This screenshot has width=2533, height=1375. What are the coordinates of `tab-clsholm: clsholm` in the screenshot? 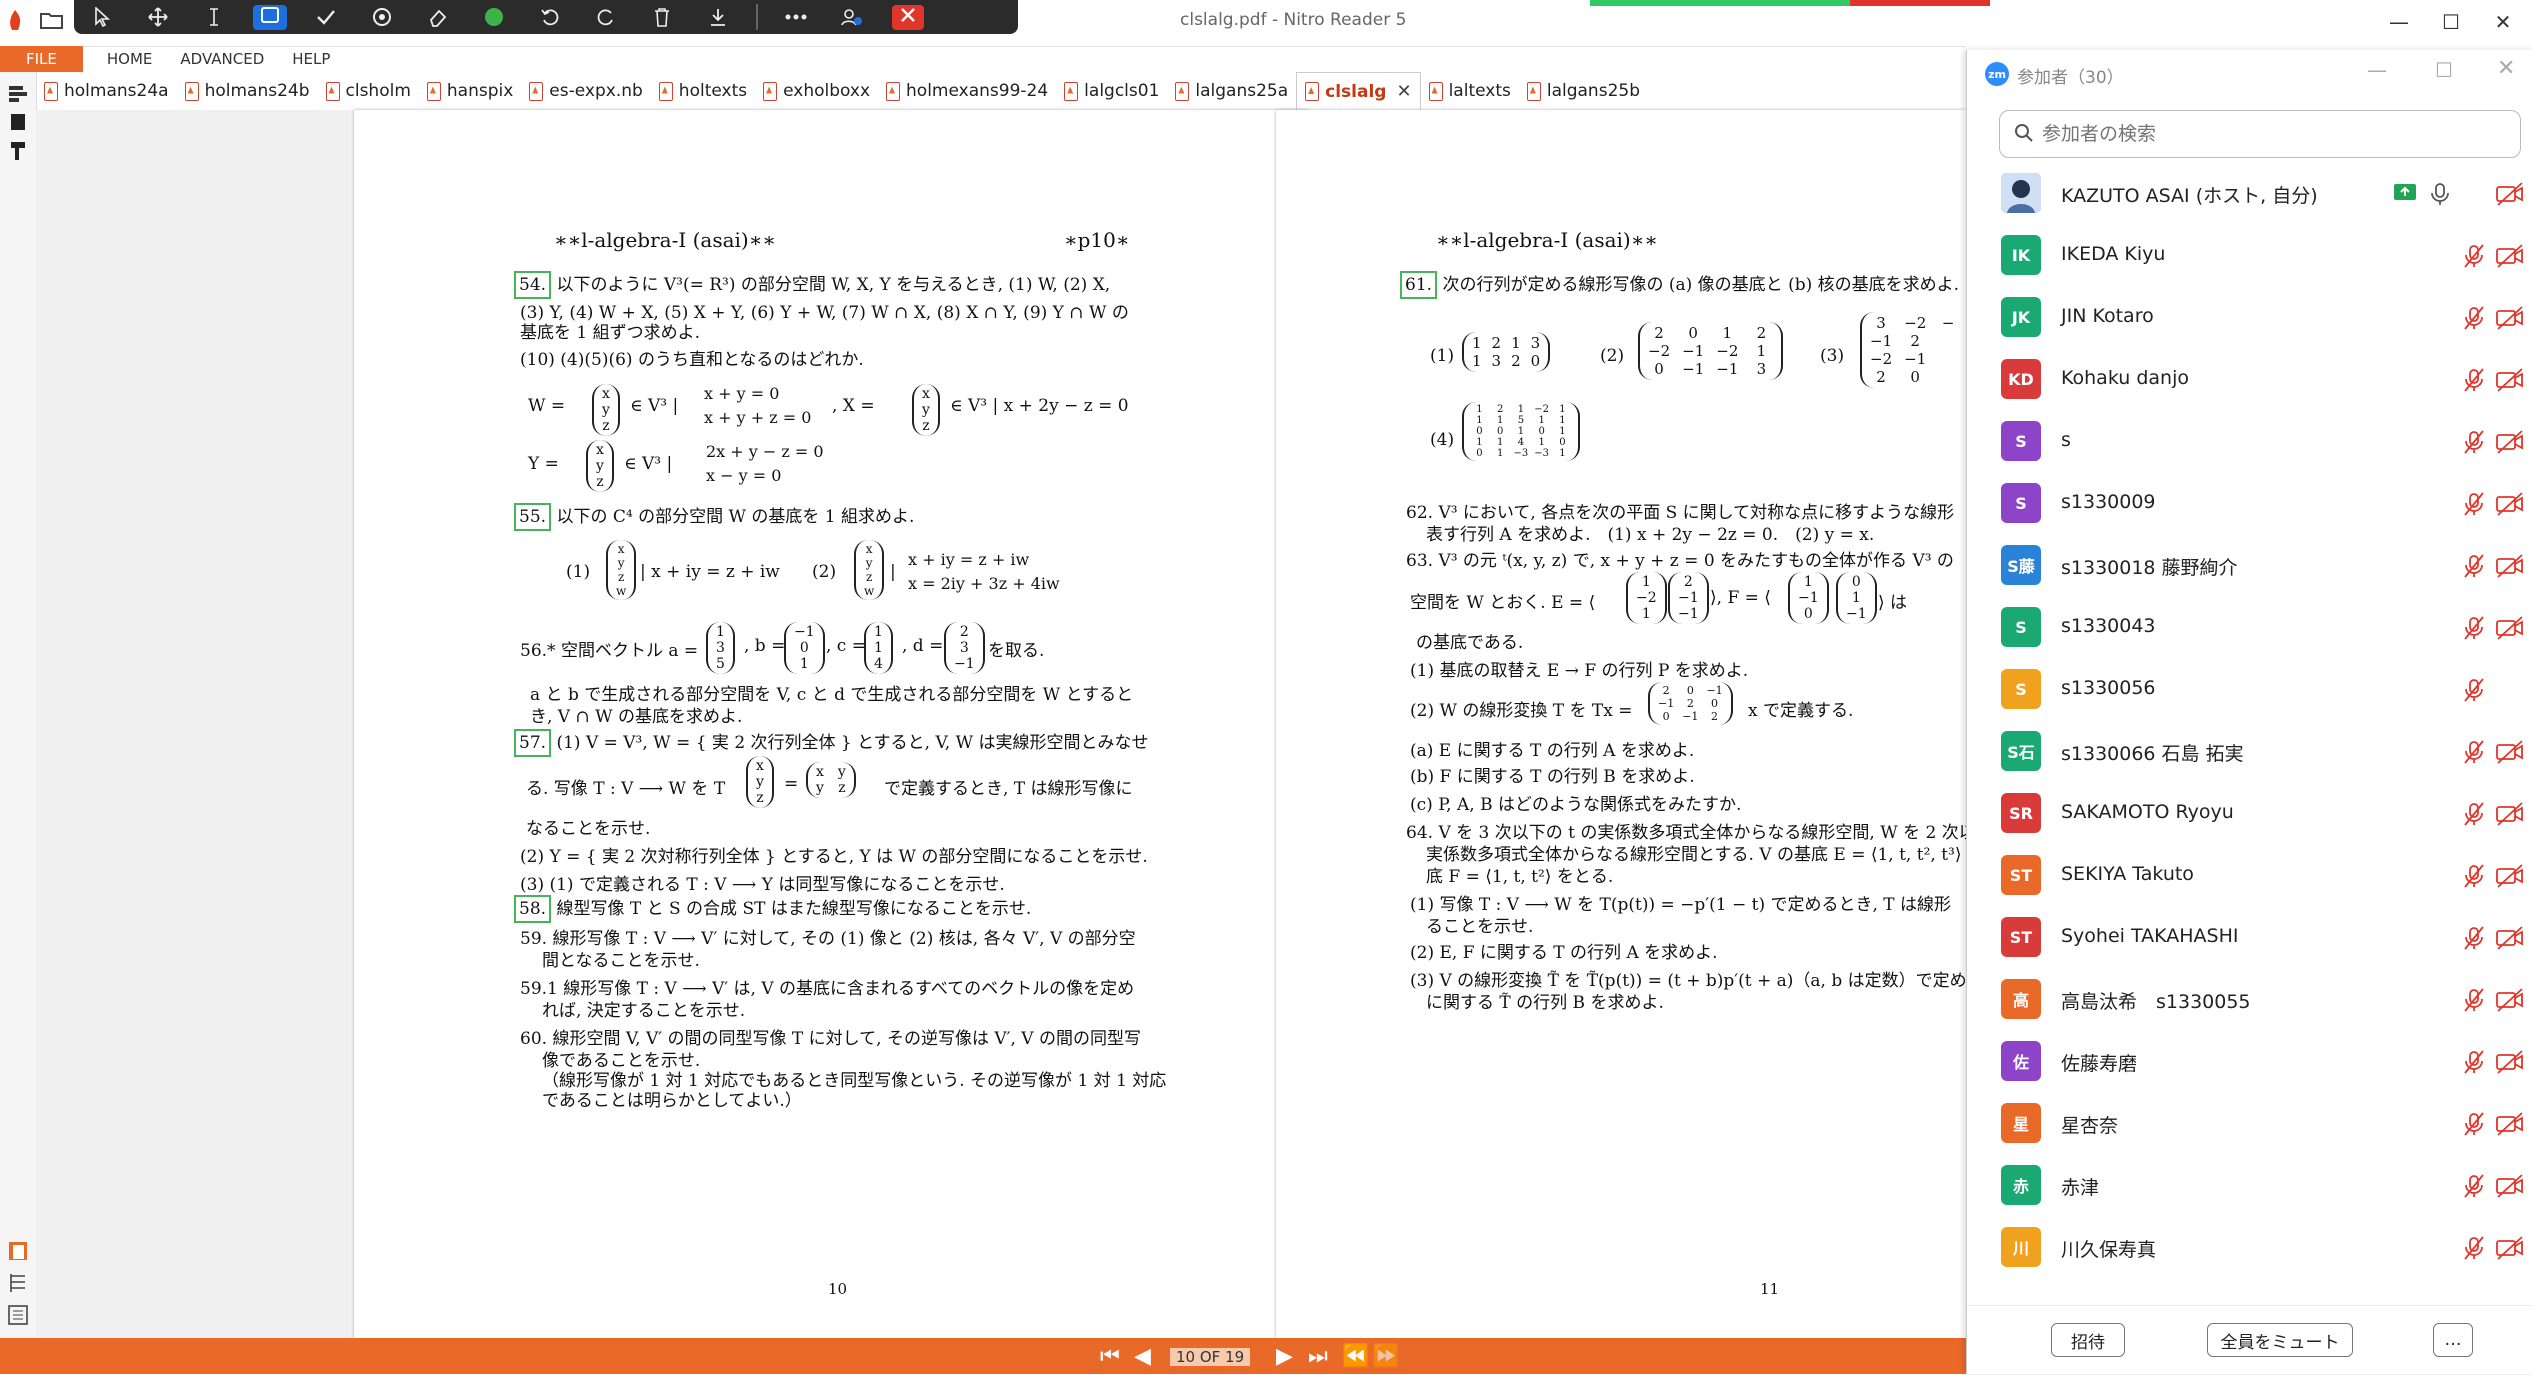 It's located at (368, 91).